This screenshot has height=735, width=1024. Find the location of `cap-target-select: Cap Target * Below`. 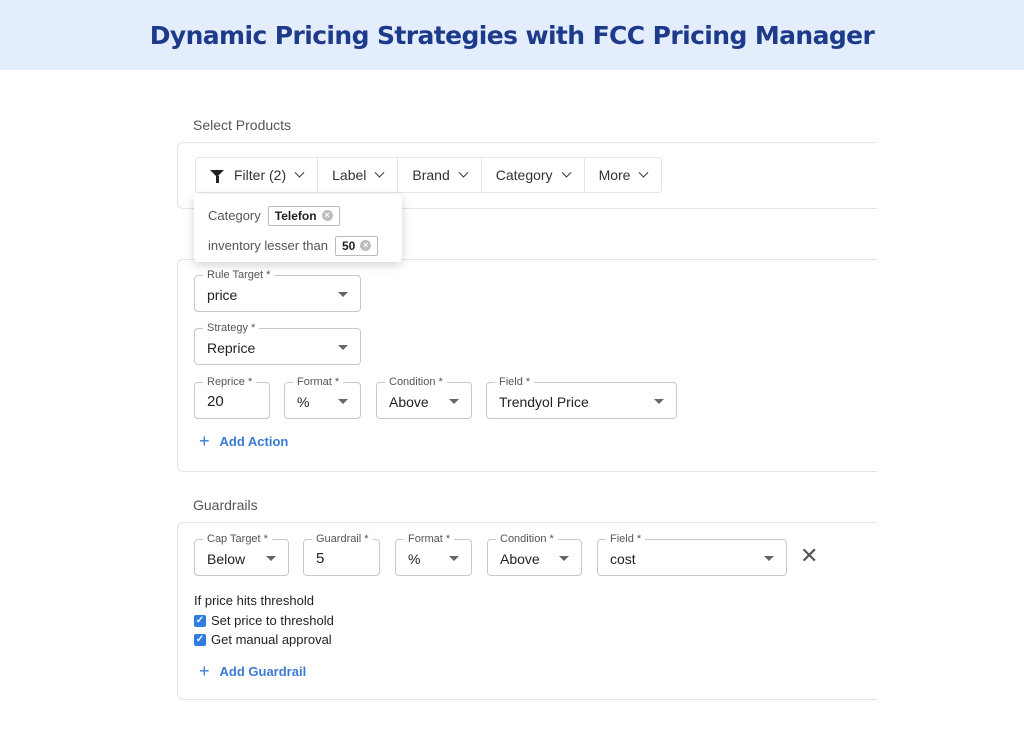

cap-target-select: Cap Target * Below is located at coordinates (241, 554).